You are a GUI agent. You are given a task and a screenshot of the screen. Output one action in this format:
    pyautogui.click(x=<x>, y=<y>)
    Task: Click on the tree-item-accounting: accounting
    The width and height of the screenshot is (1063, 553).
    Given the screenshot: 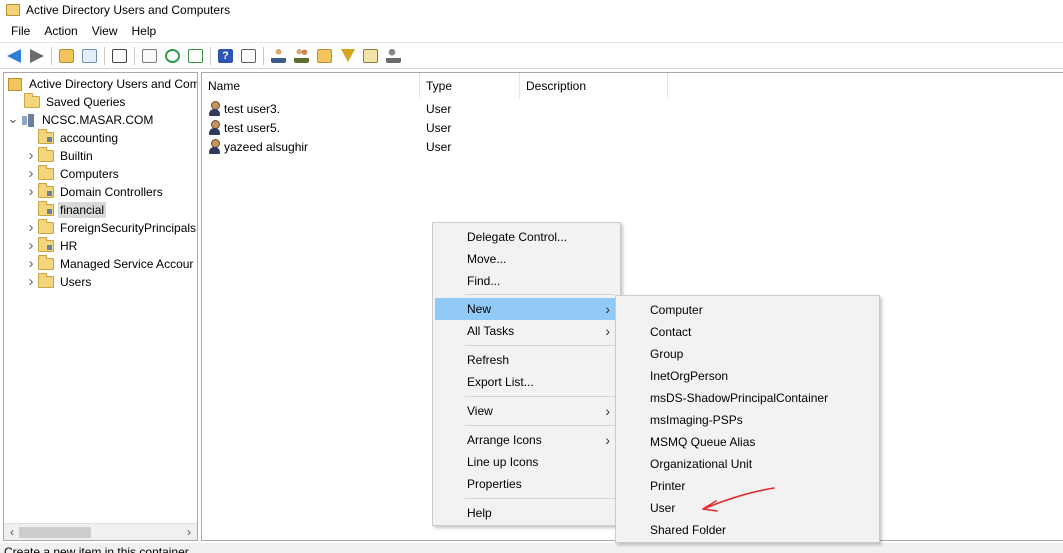 What is the action you would take?
    pyautogui.click(x=72, y=138)
    